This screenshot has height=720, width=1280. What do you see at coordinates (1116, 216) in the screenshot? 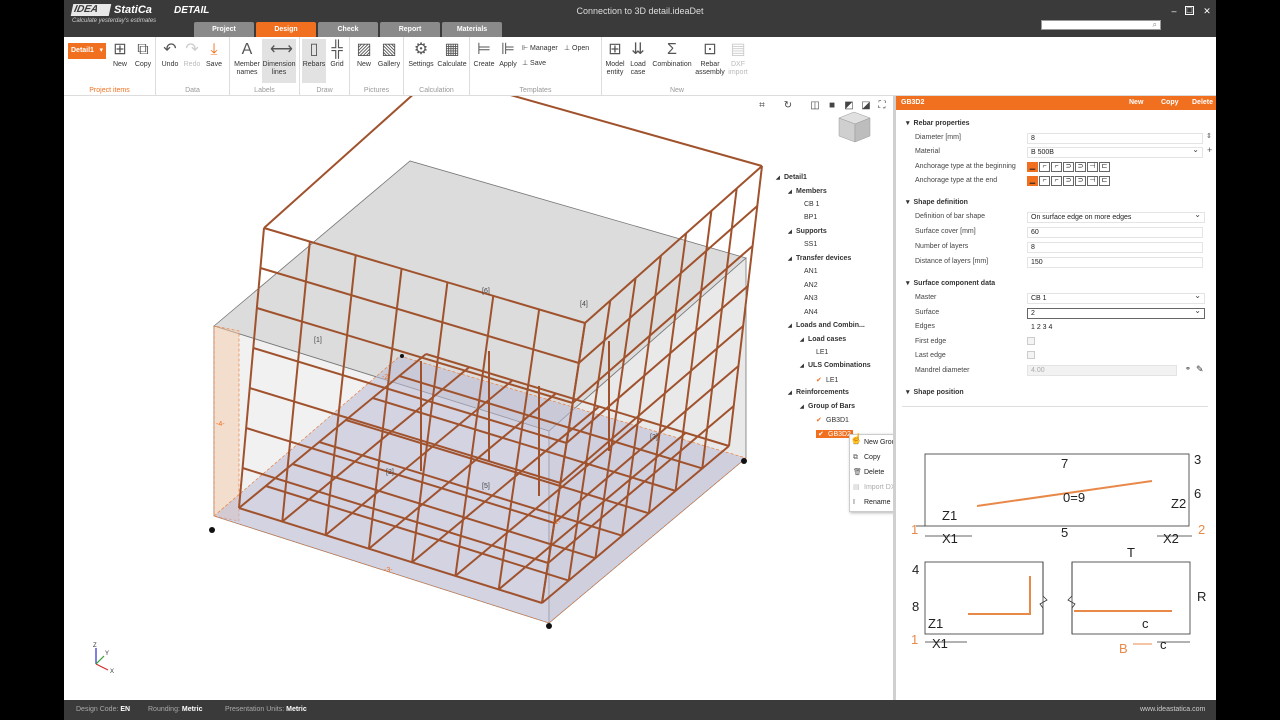
I see `bar-shape-select: On surface edge on more edges` at bounding box center [1116, 216].